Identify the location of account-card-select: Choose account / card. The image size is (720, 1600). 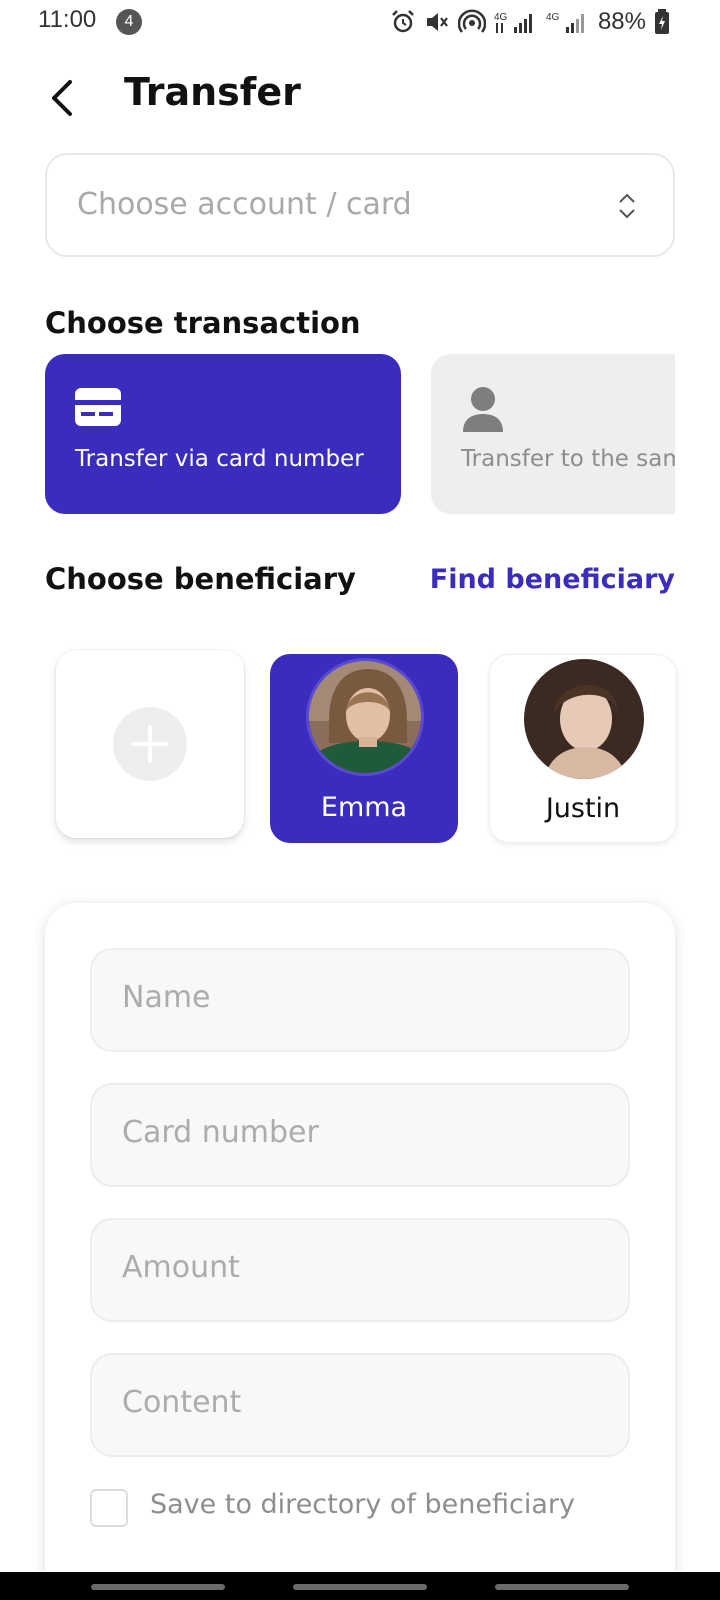
(360, 205).